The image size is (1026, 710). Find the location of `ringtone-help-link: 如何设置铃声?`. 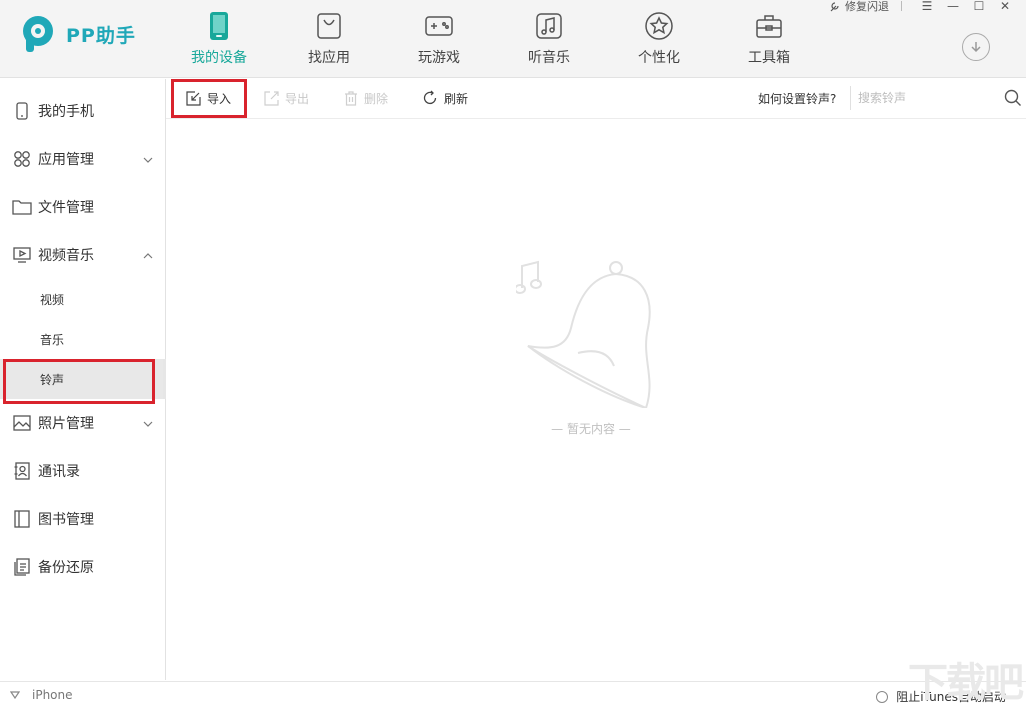

ringtone-help-link: 如何设置铃声? is located at coordinates (797, 98).